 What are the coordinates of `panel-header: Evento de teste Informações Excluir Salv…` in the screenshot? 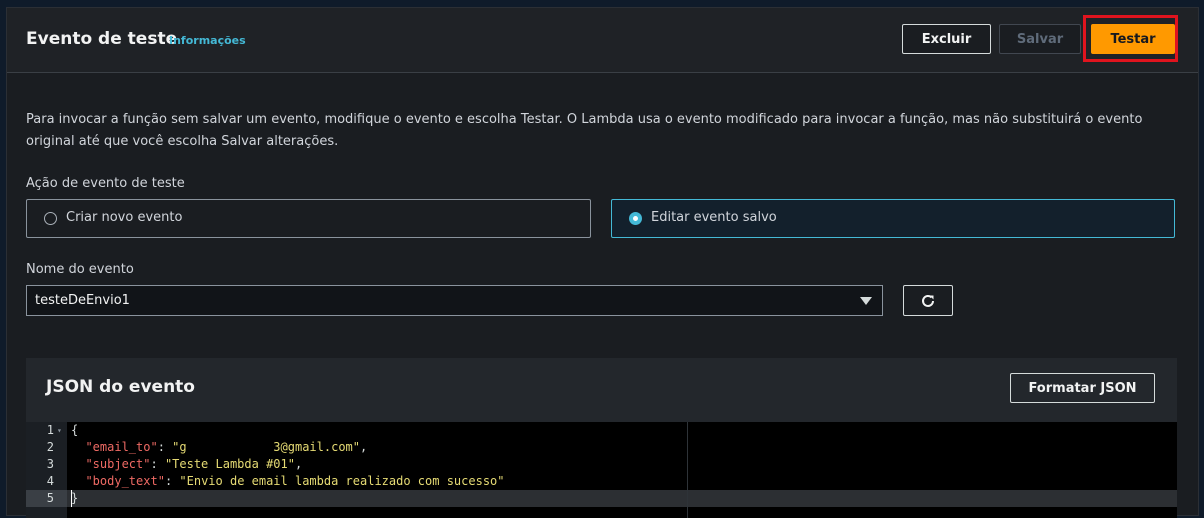 It's located at (602, 40).